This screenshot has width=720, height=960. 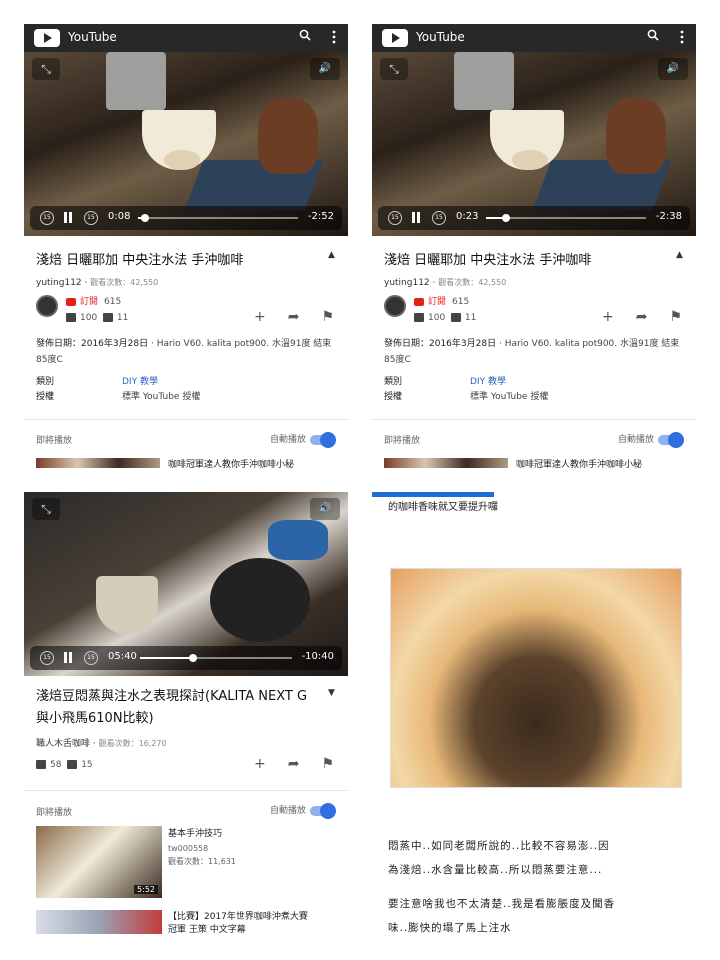 I want to click on up-next-label: 即將播放, so click(x=54, y=813).